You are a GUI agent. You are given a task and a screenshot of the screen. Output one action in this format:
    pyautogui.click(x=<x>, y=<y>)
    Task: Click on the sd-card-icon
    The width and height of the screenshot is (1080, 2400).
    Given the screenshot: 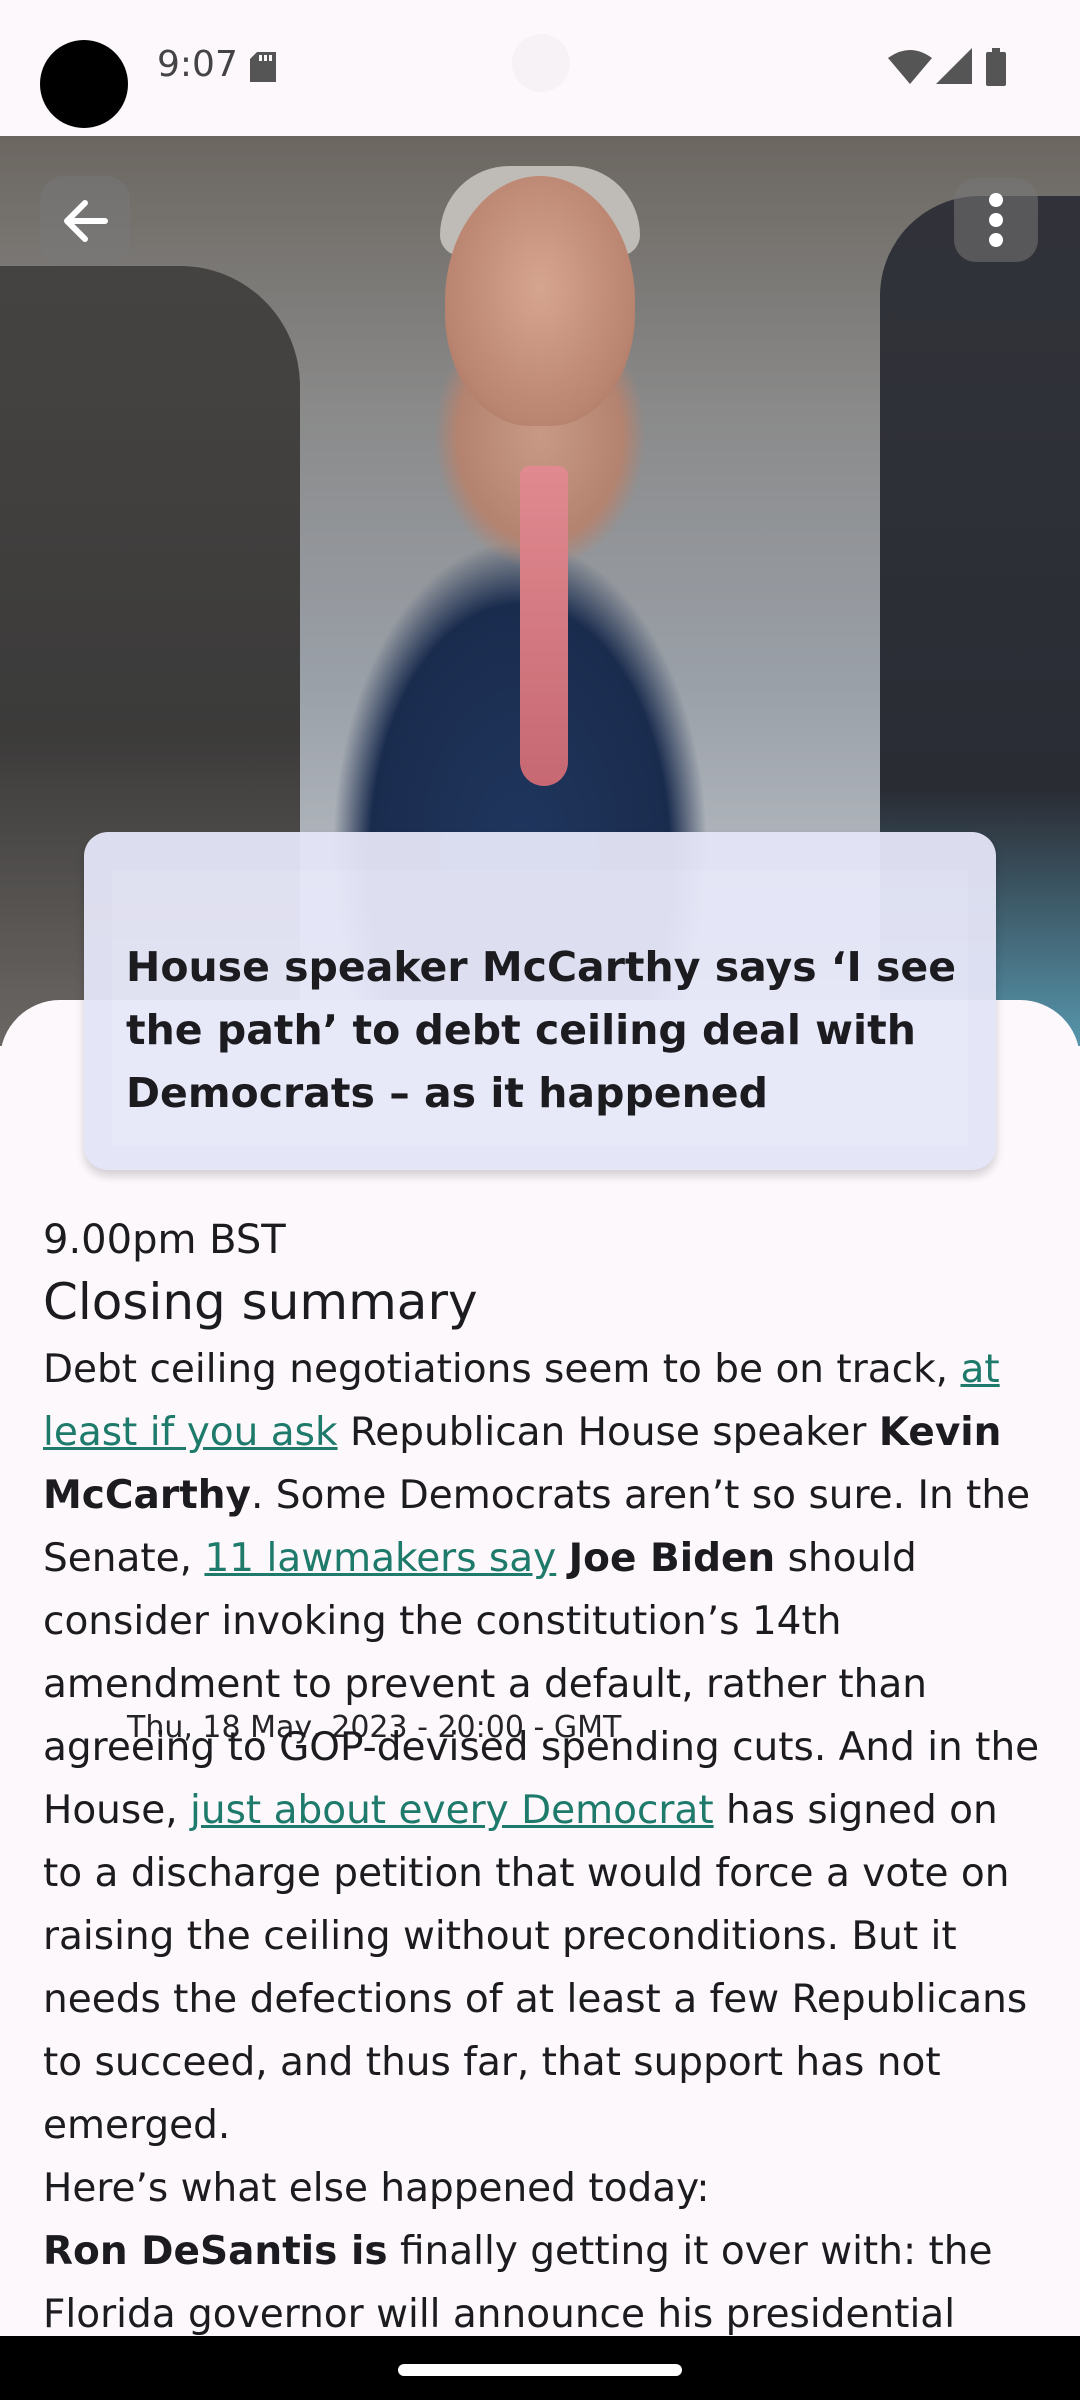 What is the action you would take?
    pyautogui.click(x=263, y=67)
    